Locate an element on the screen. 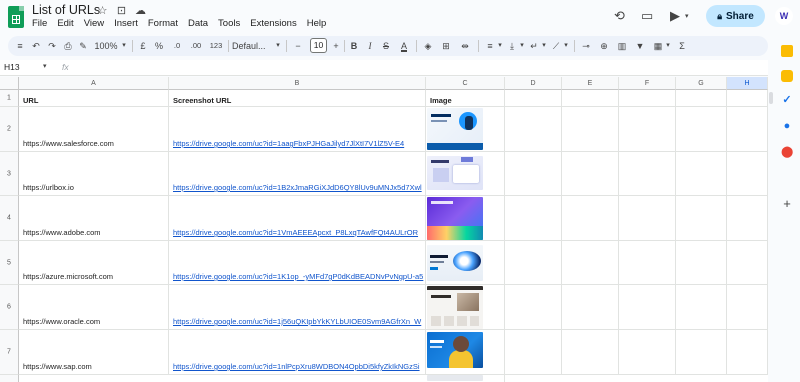 The image size is (800, 382). select-all-corner is located at coordinates (9, 83).